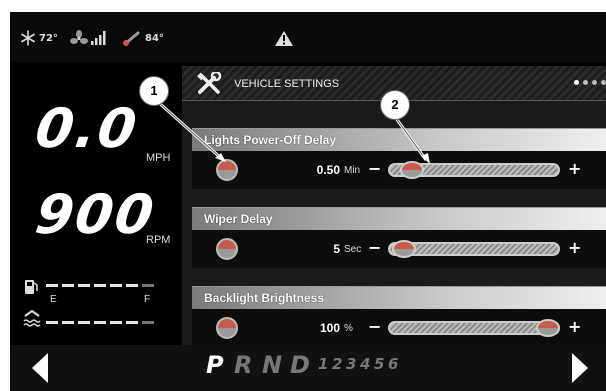 This screenshot has width=606, height=391. What do you see at coordinates (293, 132) in the screenshot?
I see `callout-leaders` at bounding box center [293, 132].